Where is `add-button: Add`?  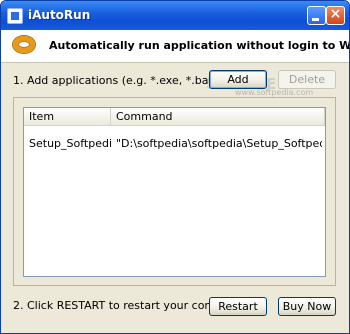 add-button: Add is located at coordinates (238, 79).